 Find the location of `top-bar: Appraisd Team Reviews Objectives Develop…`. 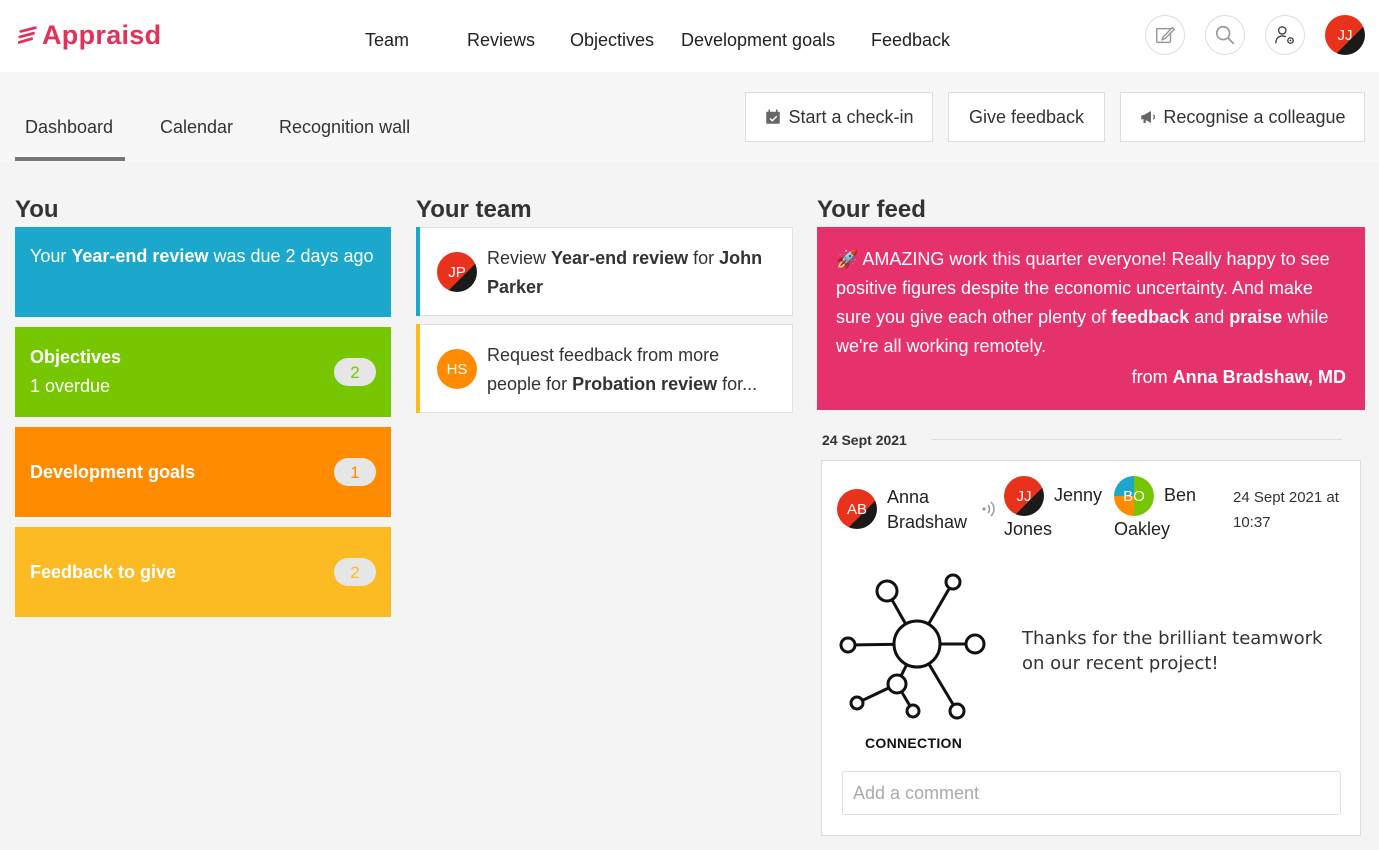

top-bar: Appraisd Team Reviews Objectives Develop… is located at coordinates (689, 36).